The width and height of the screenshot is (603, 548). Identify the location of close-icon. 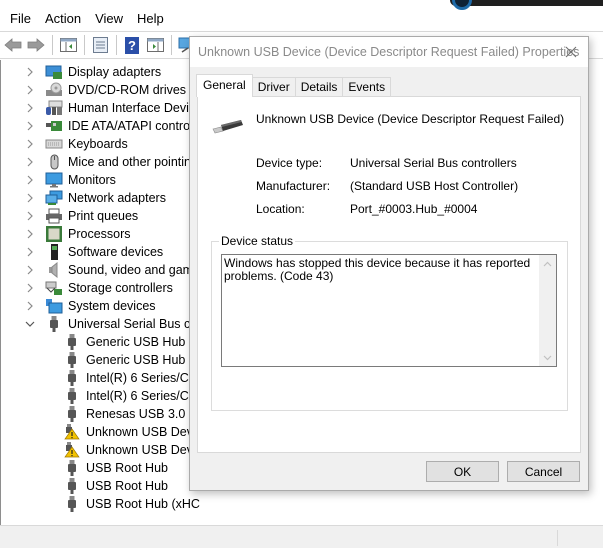
(571, 52).